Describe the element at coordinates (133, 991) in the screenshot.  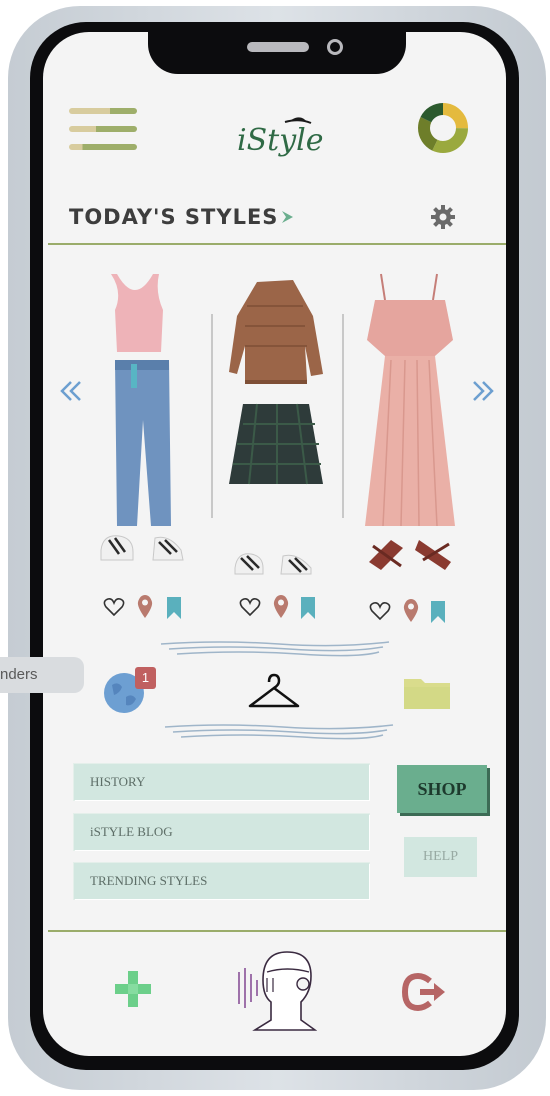
I see `add-icon` at that location.